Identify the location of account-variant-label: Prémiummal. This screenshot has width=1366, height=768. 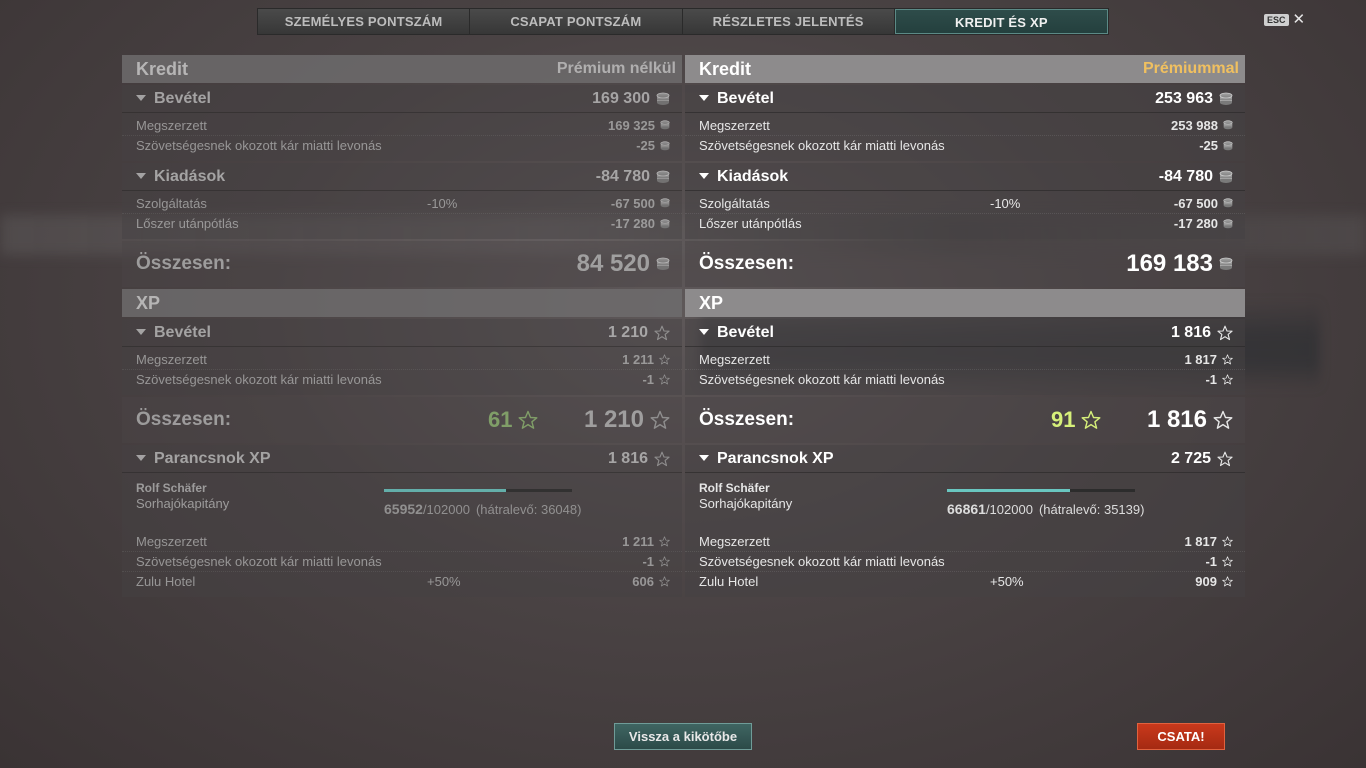
(1190, 68).